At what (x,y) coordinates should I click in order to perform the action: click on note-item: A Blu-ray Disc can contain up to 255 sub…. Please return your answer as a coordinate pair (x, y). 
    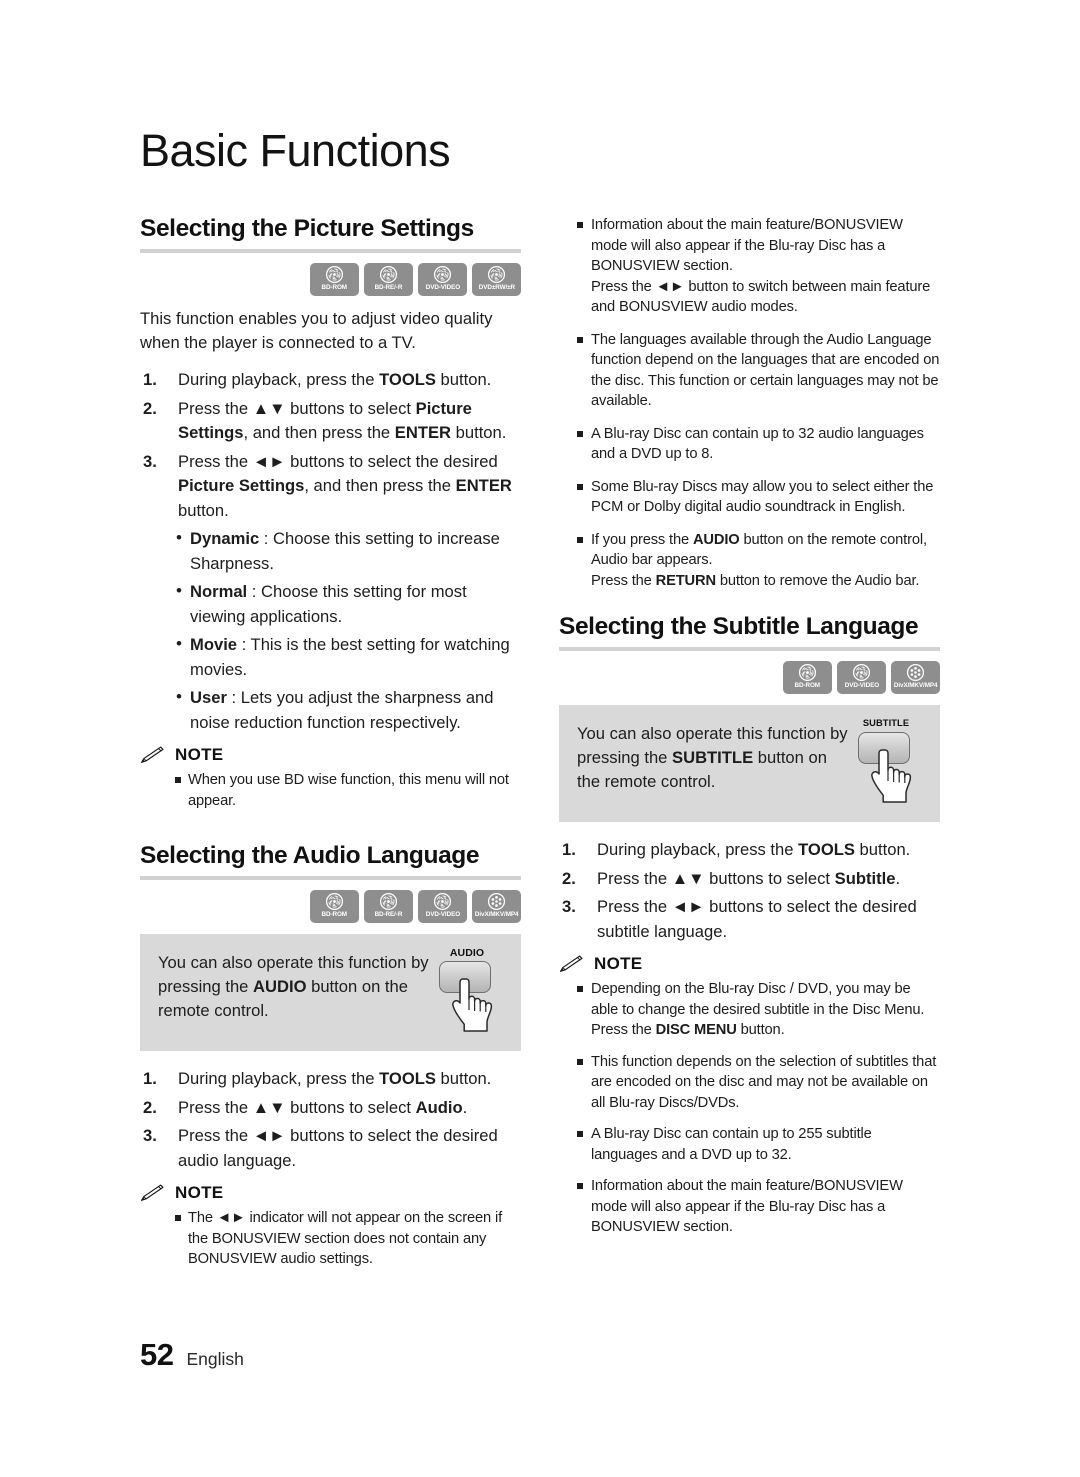
    Looking at the image, I should click on (749, 1144).